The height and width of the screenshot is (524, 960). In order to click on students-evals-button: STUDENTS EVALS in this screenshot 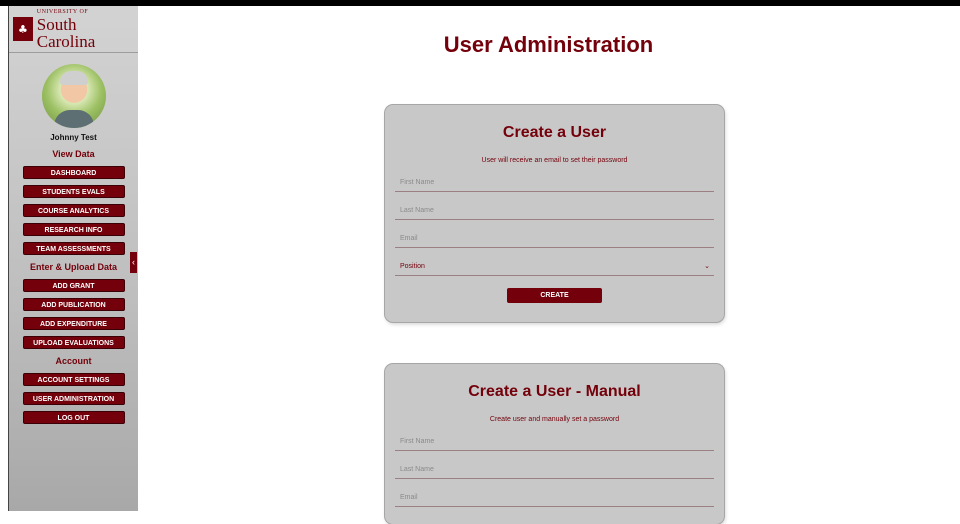, I will do `click(73, 191)`.